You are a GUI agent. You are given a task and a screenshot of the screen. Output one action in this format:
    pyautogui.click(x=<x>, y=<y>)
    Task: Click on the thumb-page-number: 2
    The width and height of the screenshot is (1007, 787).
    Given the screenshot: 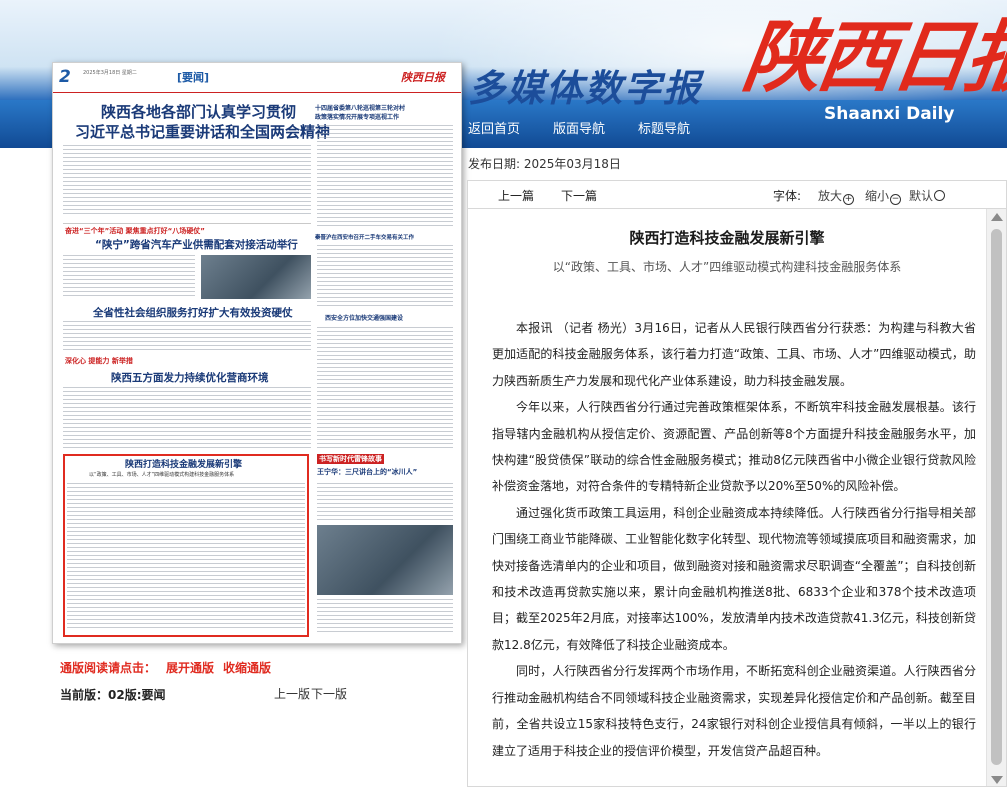 What is the action you would take?
    pyautogui.click(x=65, y=77)
    